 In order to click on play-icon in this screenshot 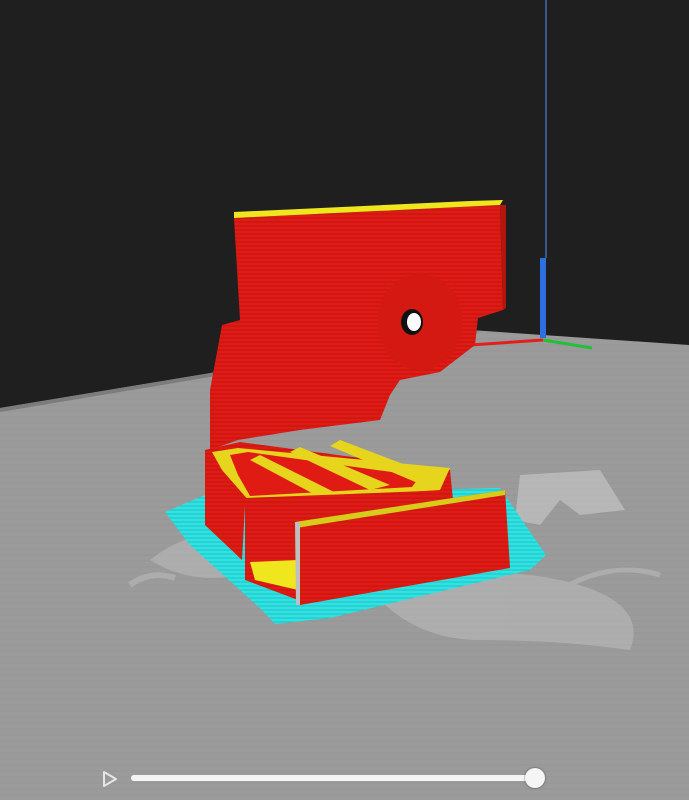, I will do `click(110, 779)`.